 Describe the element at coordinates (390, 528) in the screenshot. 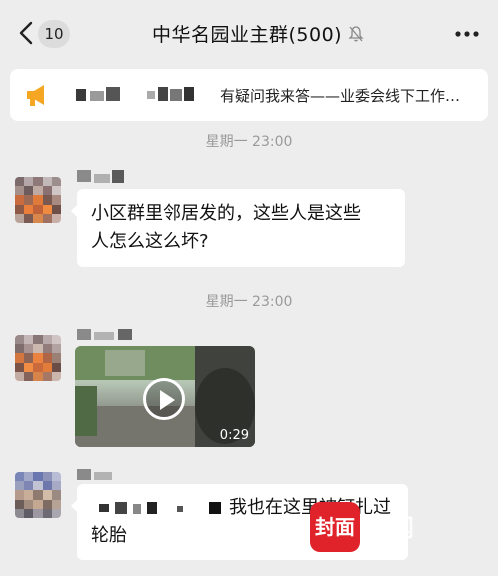

I see `watermark-brand: 新闻` at that location.